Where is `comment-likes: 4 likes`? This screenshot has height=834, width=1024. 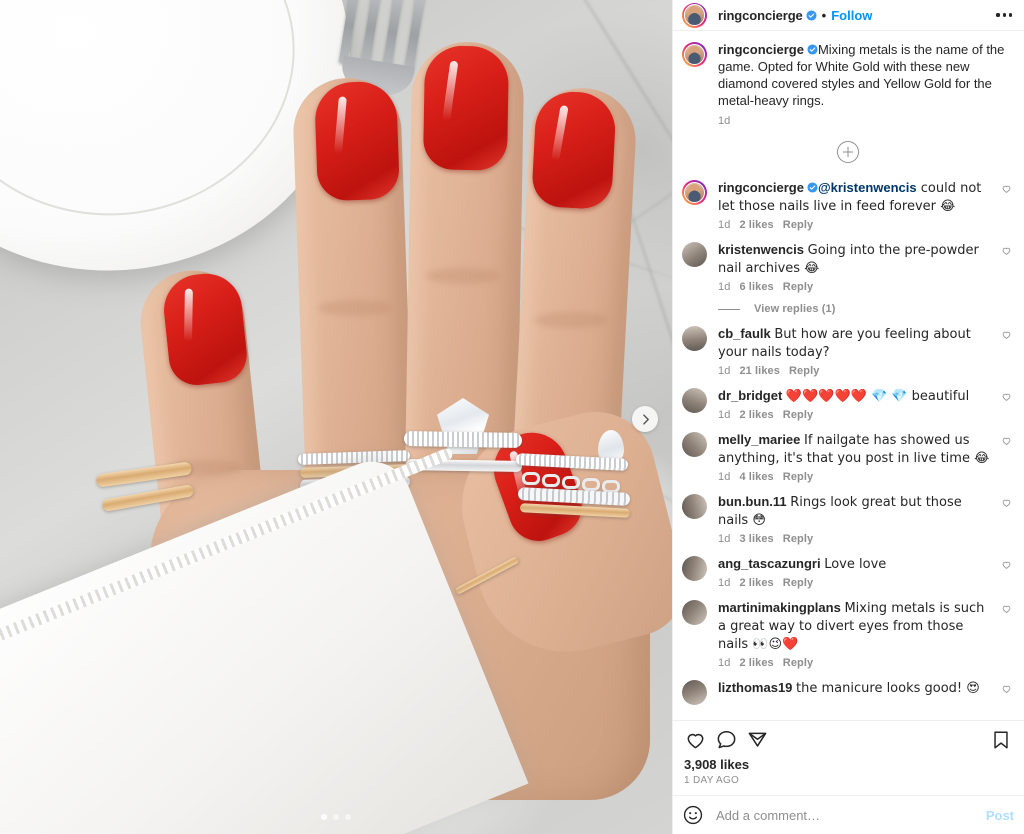 comment-likes: 4 likes is located at coordinates (756, 477).